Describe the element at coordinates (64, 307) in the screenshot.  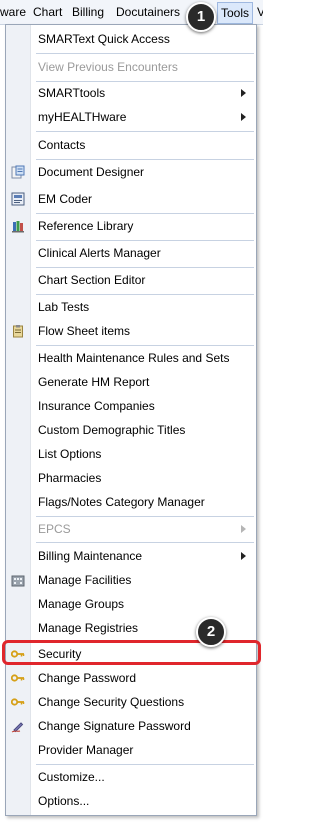
I see `menu-item-label: Lab Tests` at that location.